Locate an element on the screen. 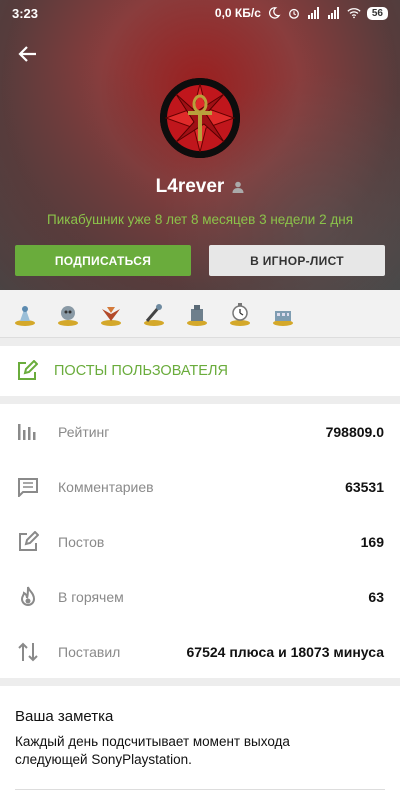  avatar is located at coordinates (200, 118).